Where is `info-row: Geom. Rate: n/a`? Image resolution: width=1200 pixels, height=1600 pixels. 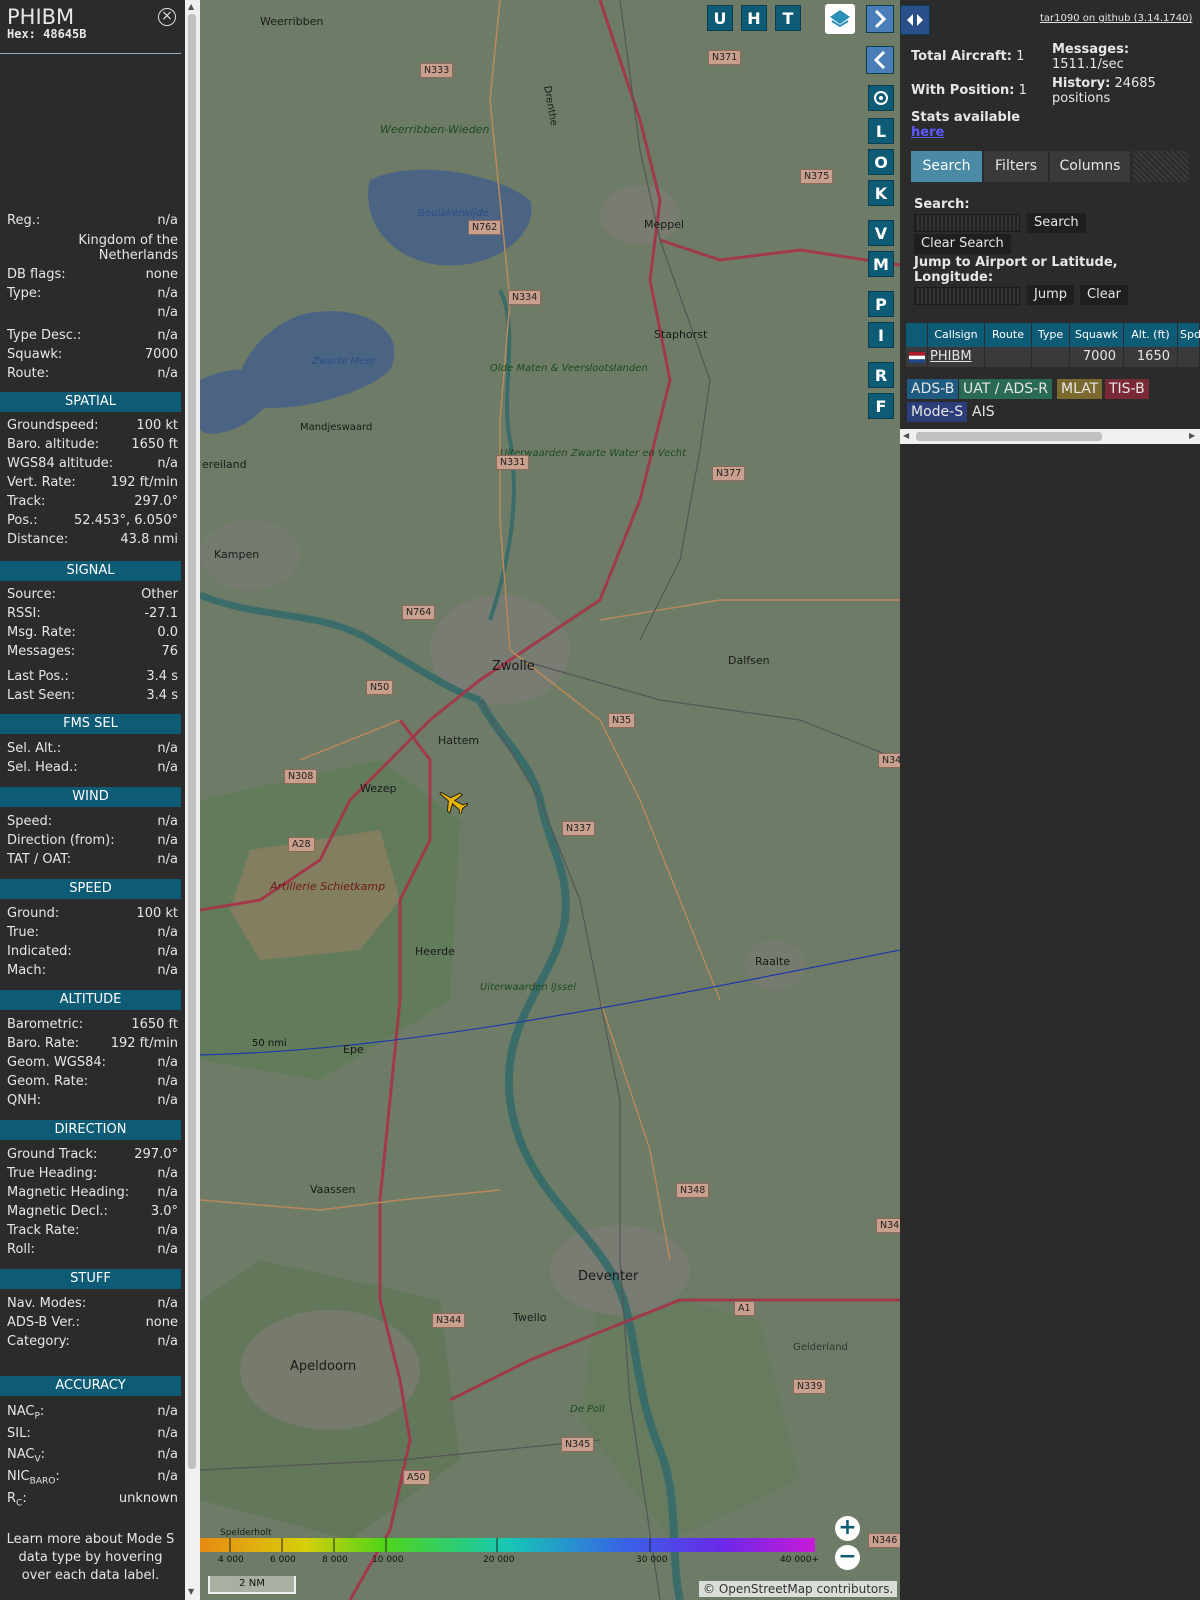
info-row: Geom. Rate: n/a is located at coordinates (92, 1083).